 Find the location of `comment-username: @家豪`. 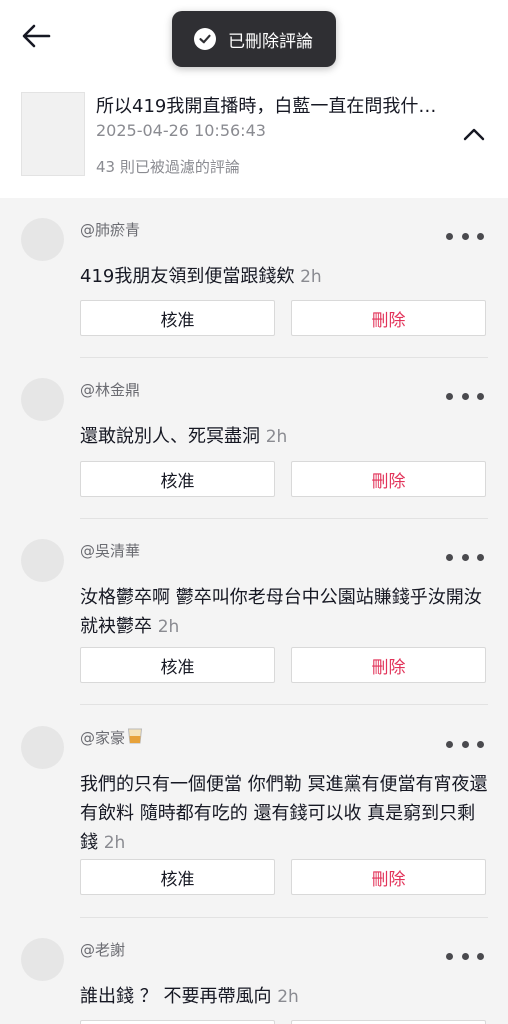

comment-username: @家豪 is located at coordinates (111, 737).